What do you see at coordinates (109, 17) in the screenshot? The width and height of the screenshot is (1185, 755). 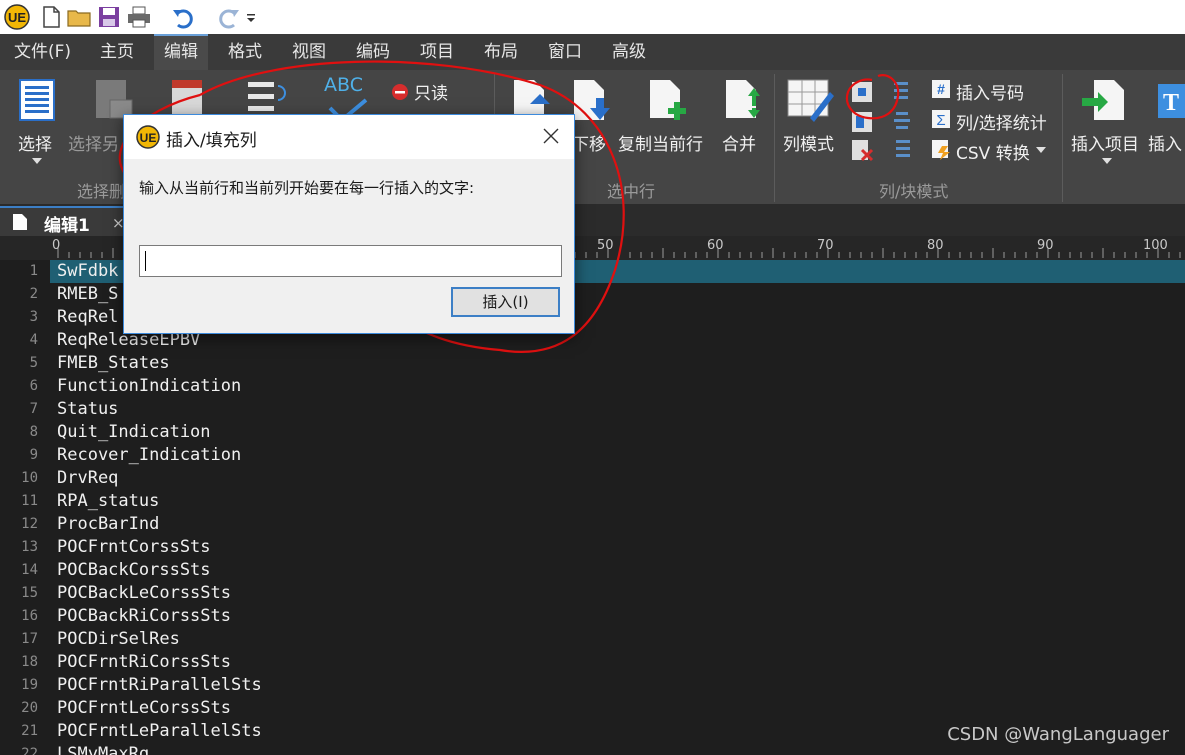 I see `save-icon` at bounding box center [109, 17].